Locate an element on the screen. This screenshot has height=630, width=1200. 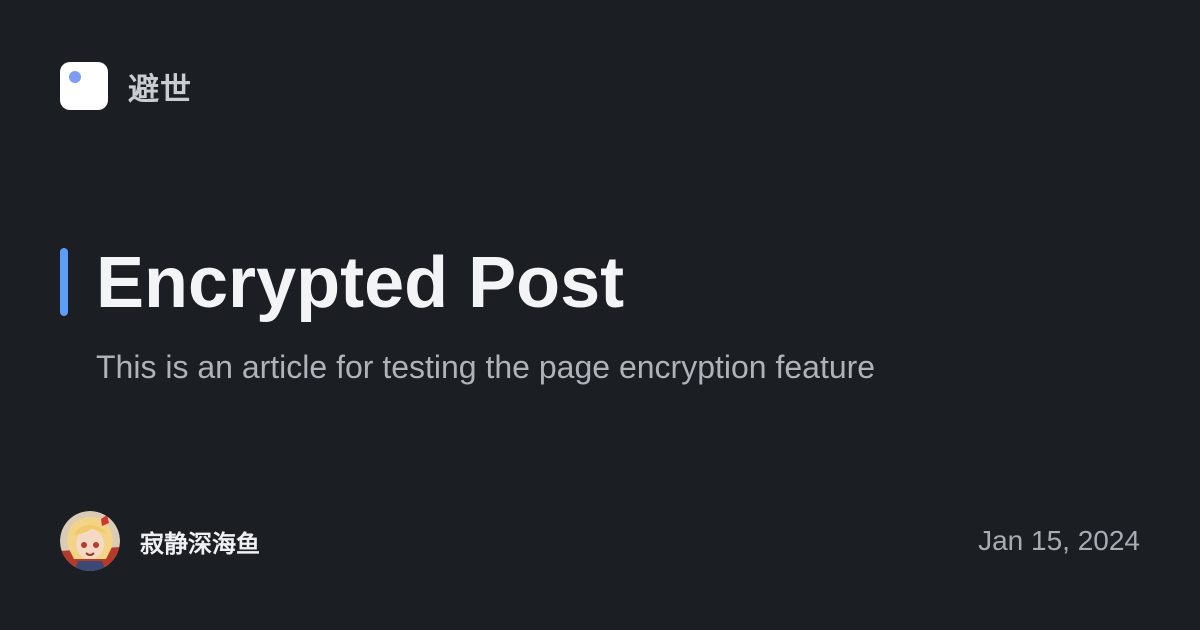
site-name: 避世 is located at coordinates (160, 89).